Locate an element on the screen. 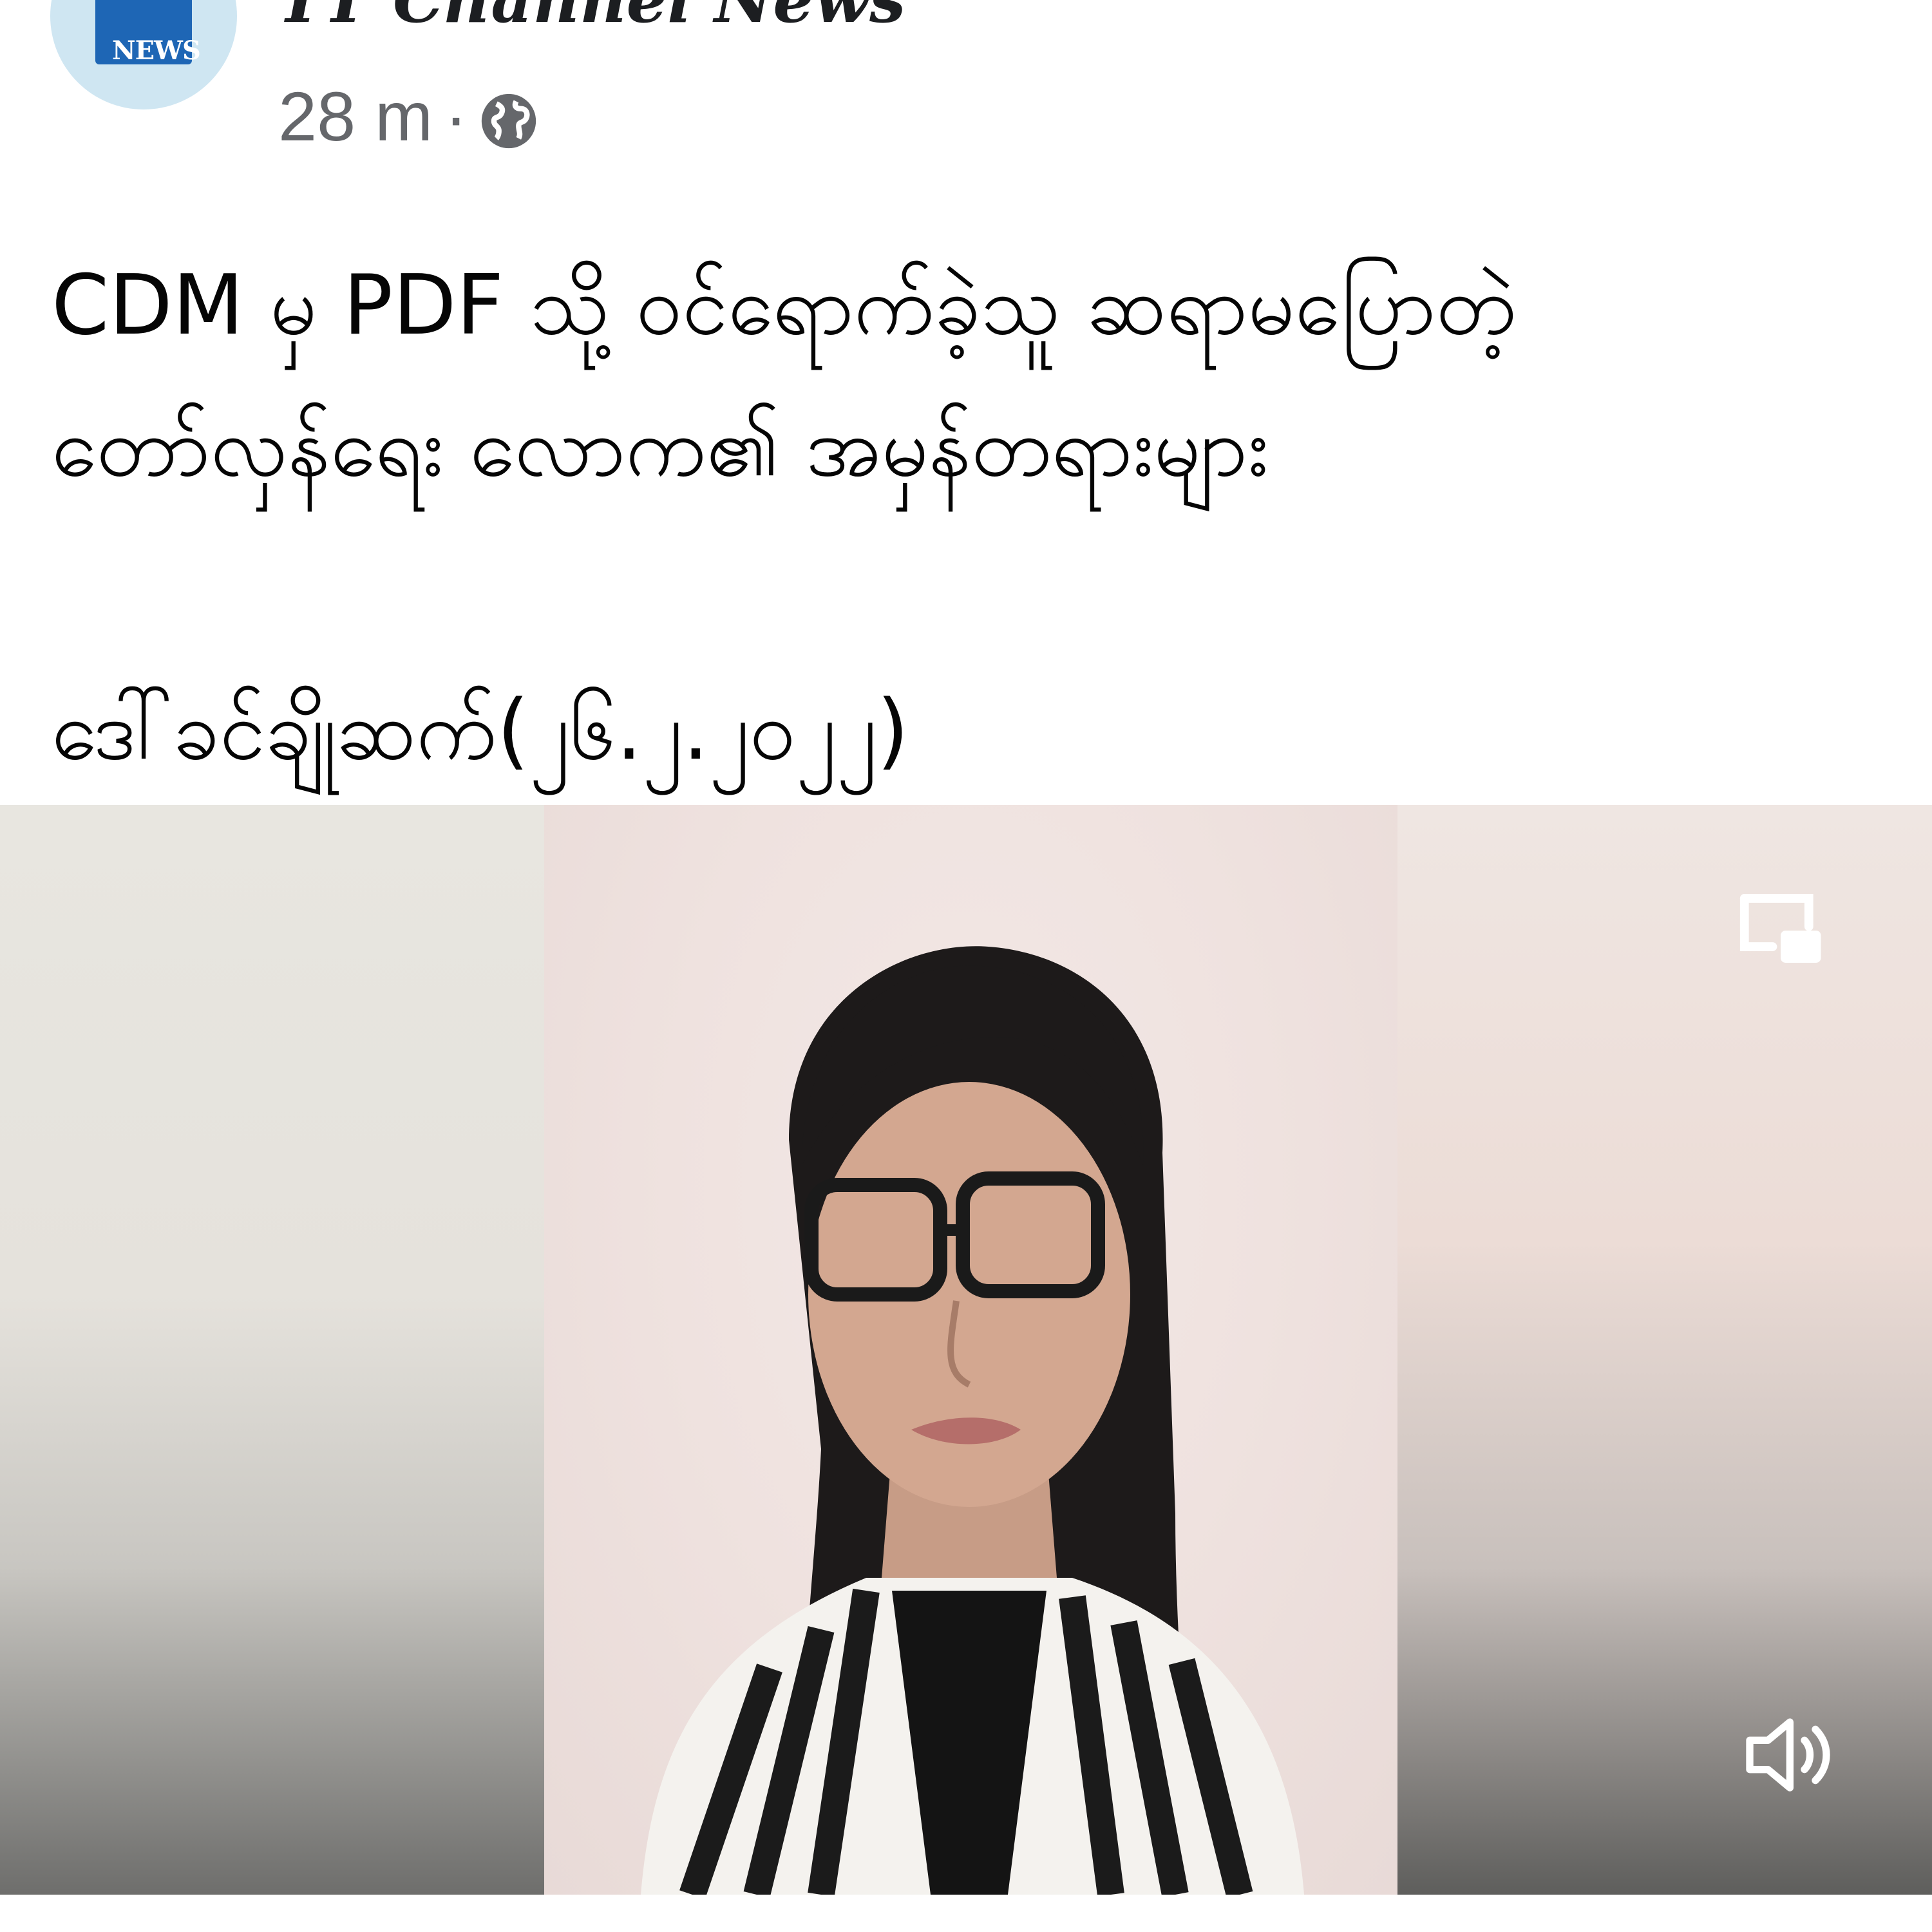 The width and height of the screenshot is (1932, 1932). post-time: 28 m is located at coordinates (355, 116).